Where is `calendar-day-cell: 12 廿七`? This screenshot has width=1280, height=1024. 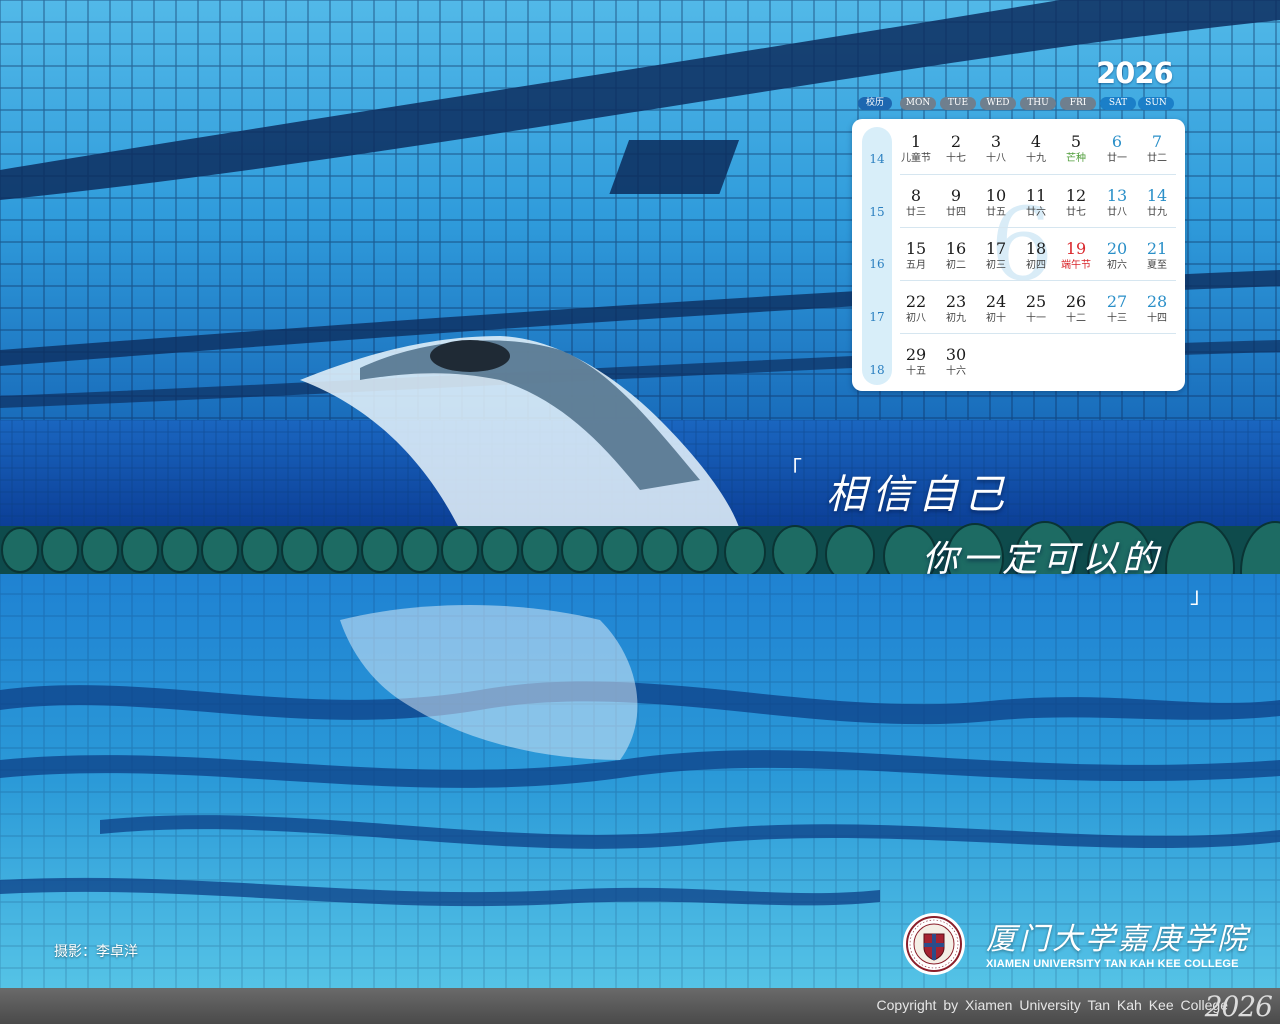
calendar-day-cell: 12 廿七 is located at coordinates (1076, 203).